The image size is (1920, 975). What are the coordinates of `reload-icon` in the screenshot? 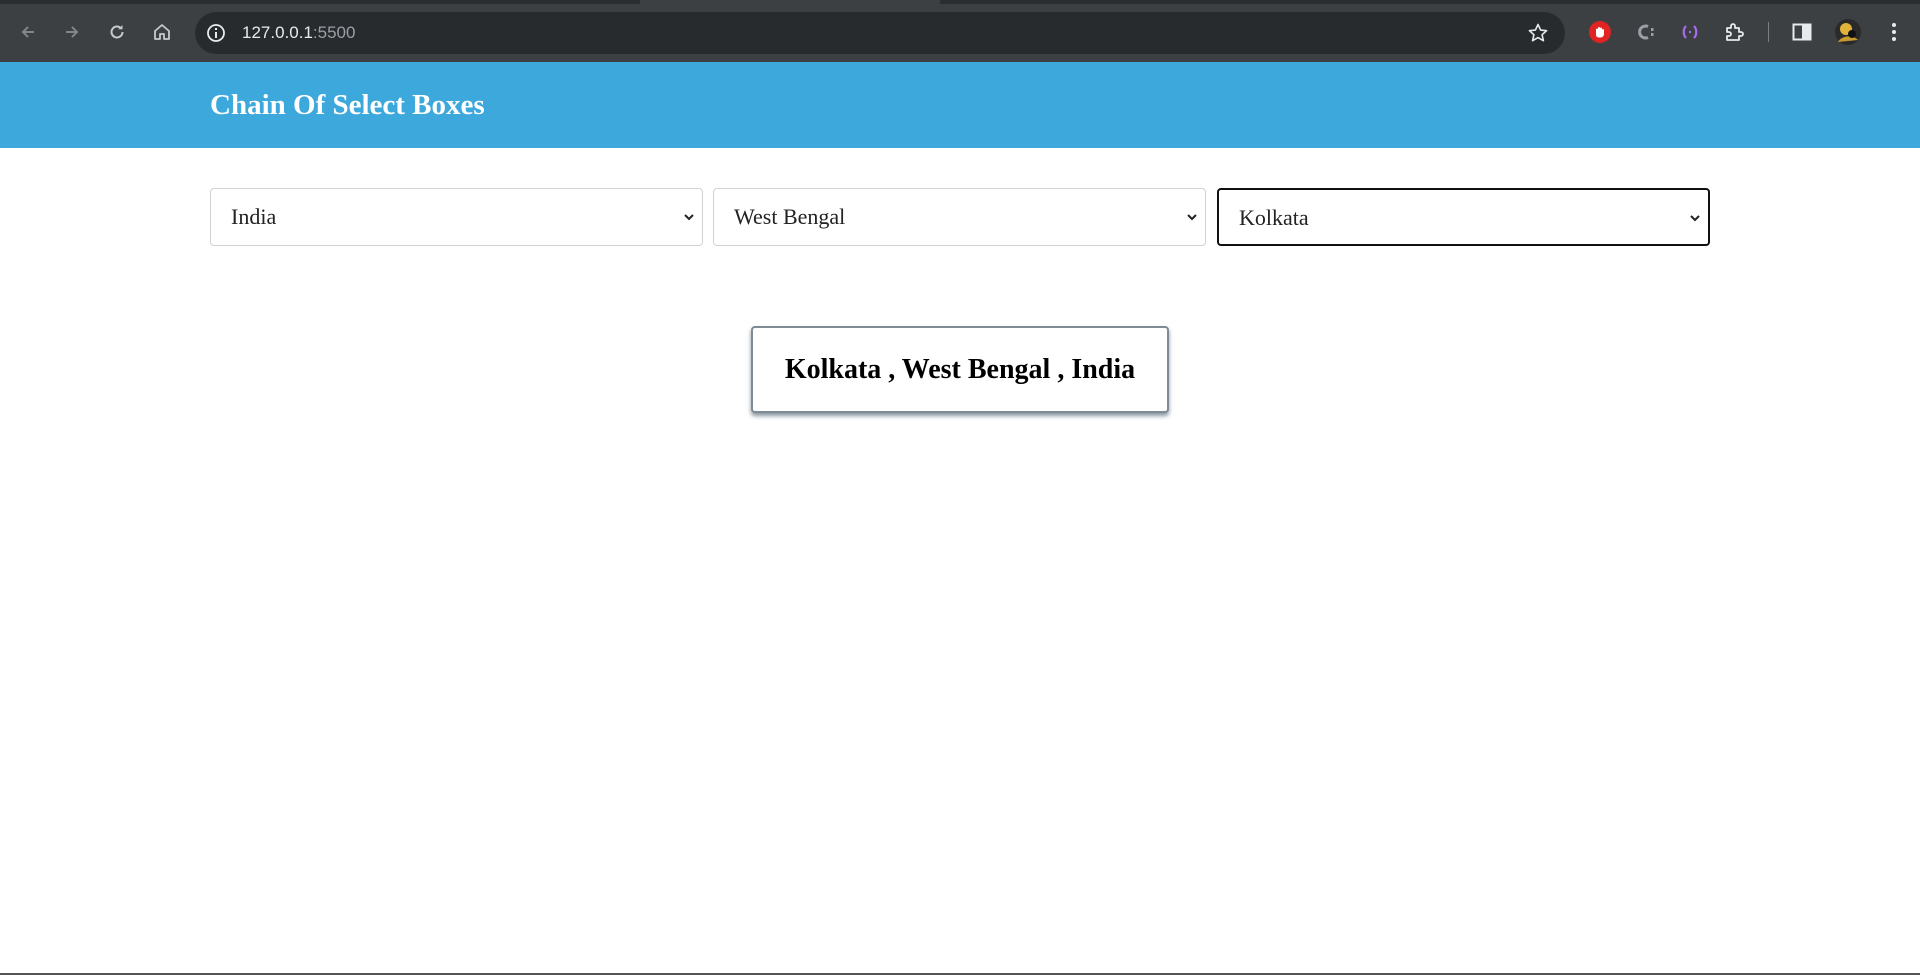 It's located at (117, 32).